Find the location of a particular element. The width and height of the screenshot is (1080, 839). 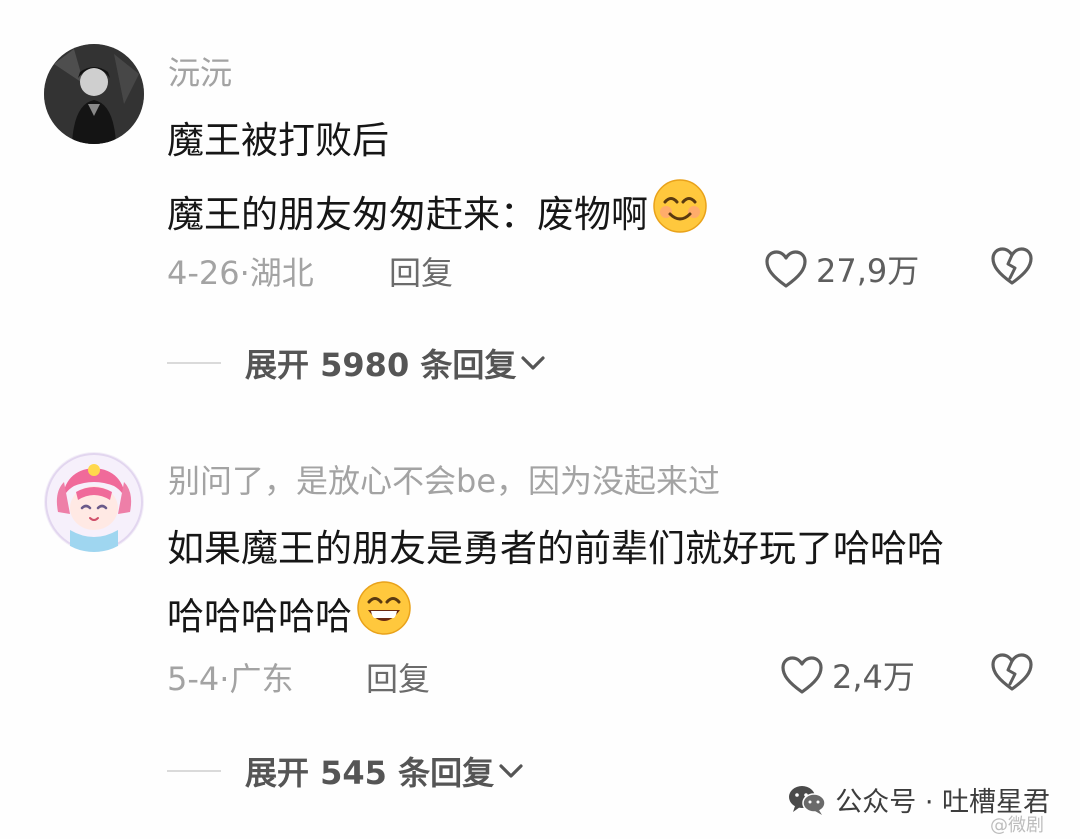

avatar-anime-girl-icon is located at coordinates (94, 502).